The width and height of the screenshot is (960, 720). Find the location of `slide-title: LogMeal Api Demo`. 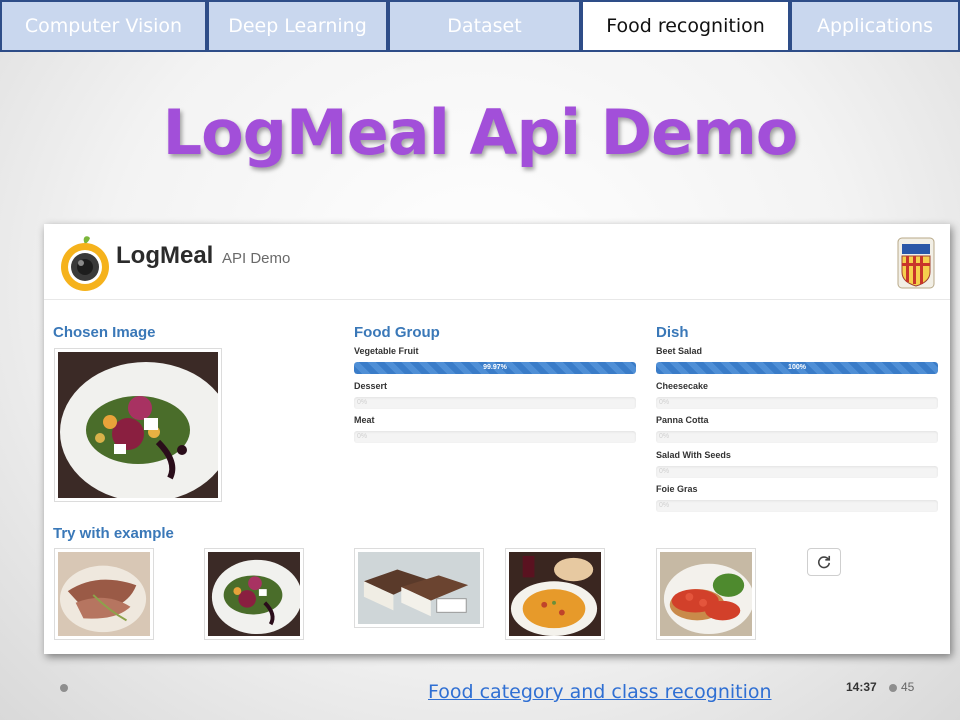

slide-title: LogMeal Api Demo is located at coordinates (480, 132).